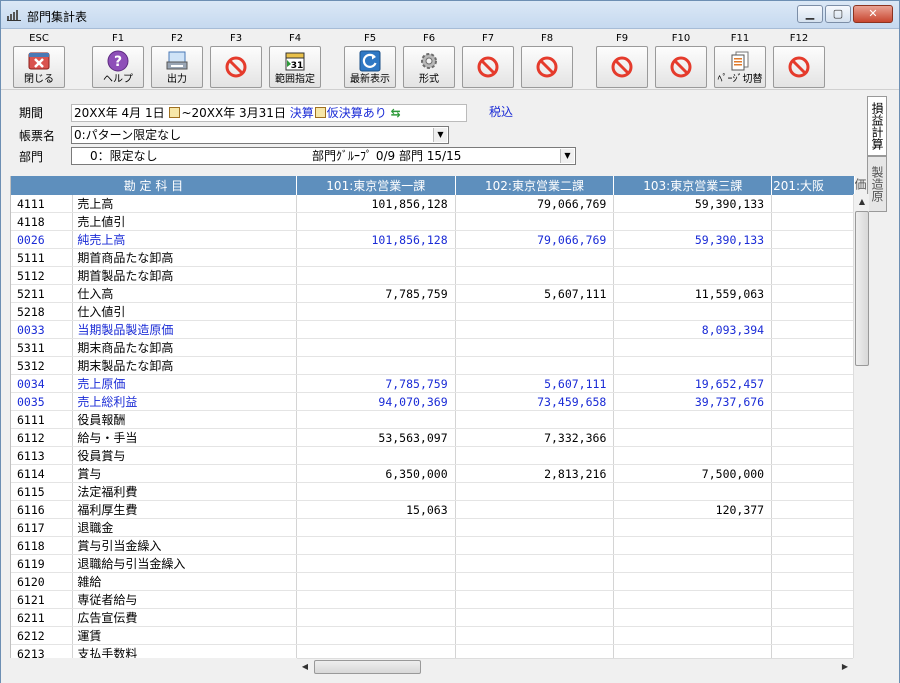  I want to click on table-row: 5111 期首商品たな卸高, so click(433, 257).